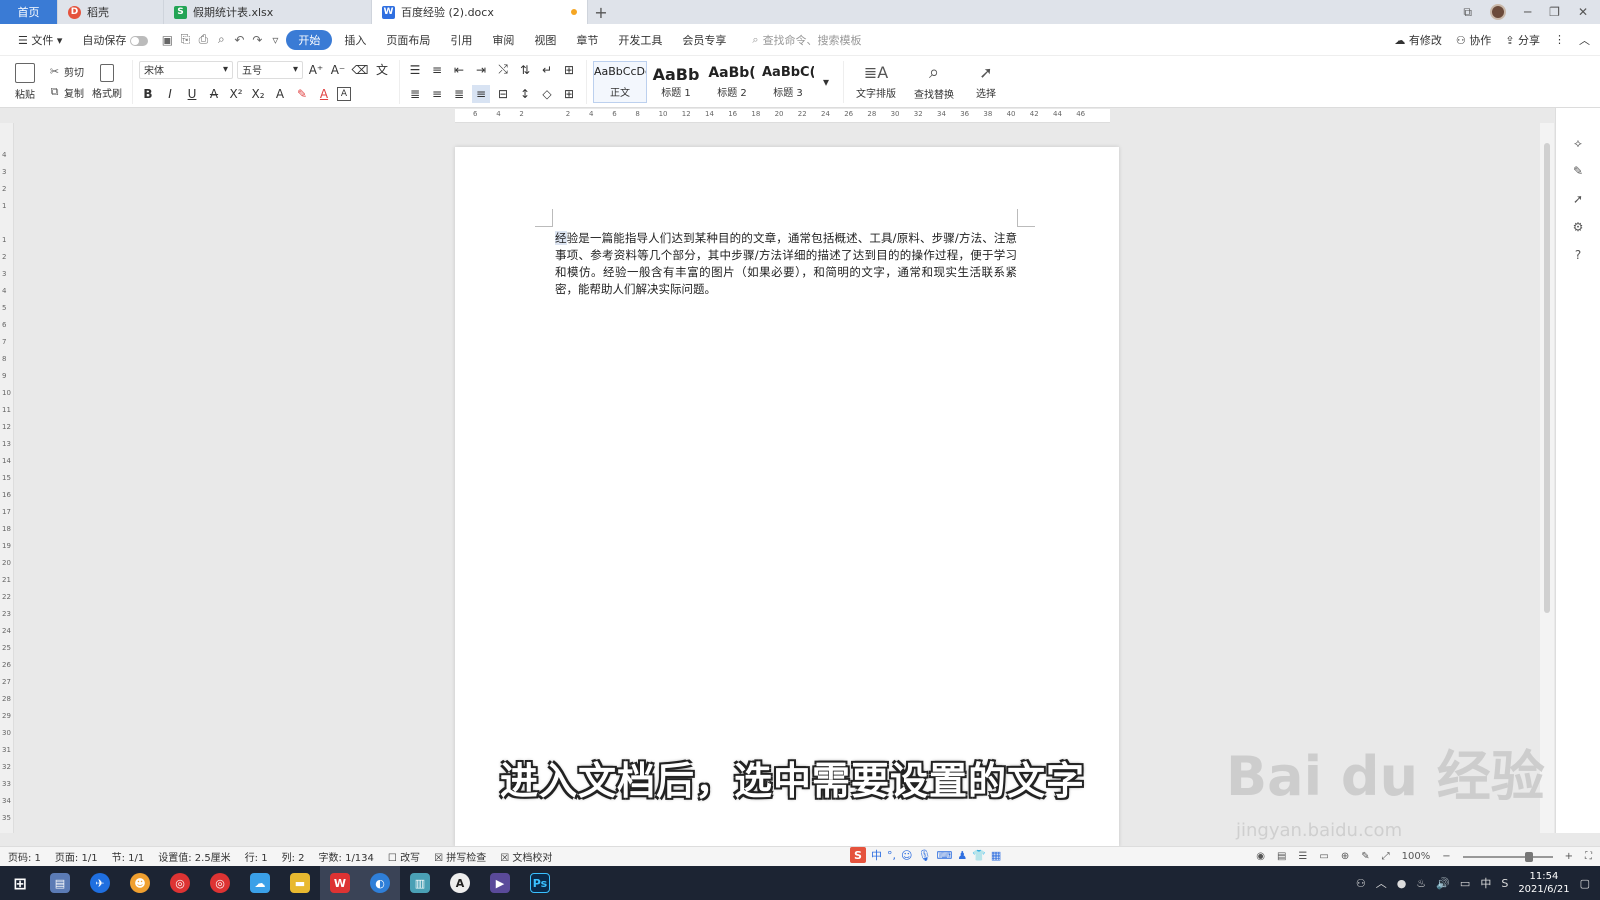  Describe the element at coordinates (258, 94) in the screenshot. I see `subscript-icon: X₂` at that location.